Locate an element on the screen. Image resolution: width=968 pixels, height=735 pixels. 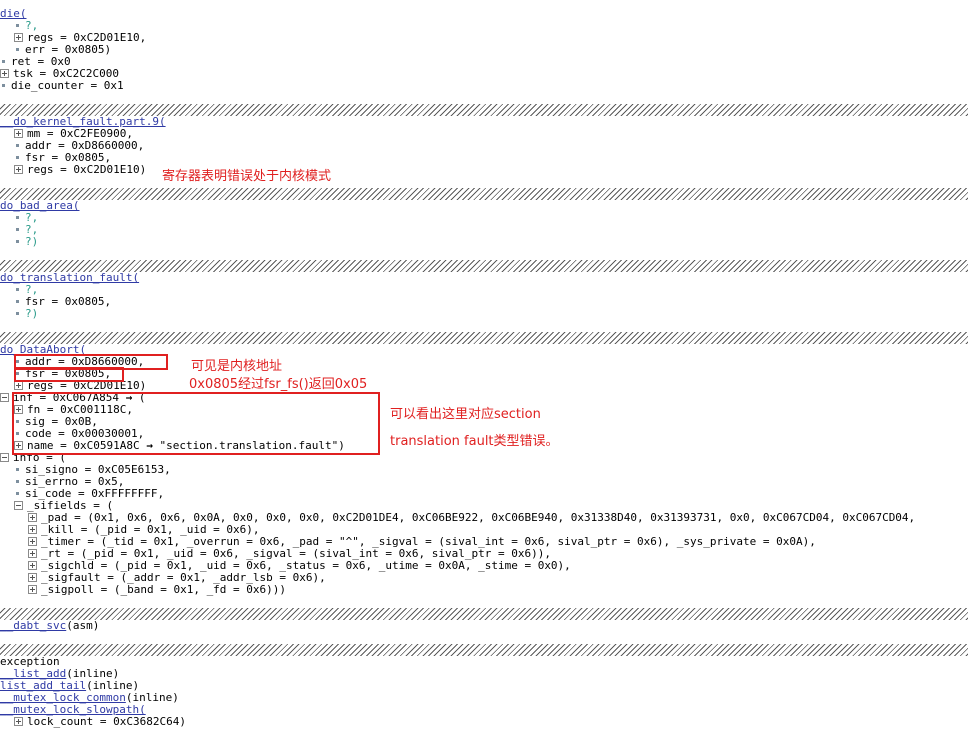
function-name: do_bad_area( is located at coordinates (39, 205).